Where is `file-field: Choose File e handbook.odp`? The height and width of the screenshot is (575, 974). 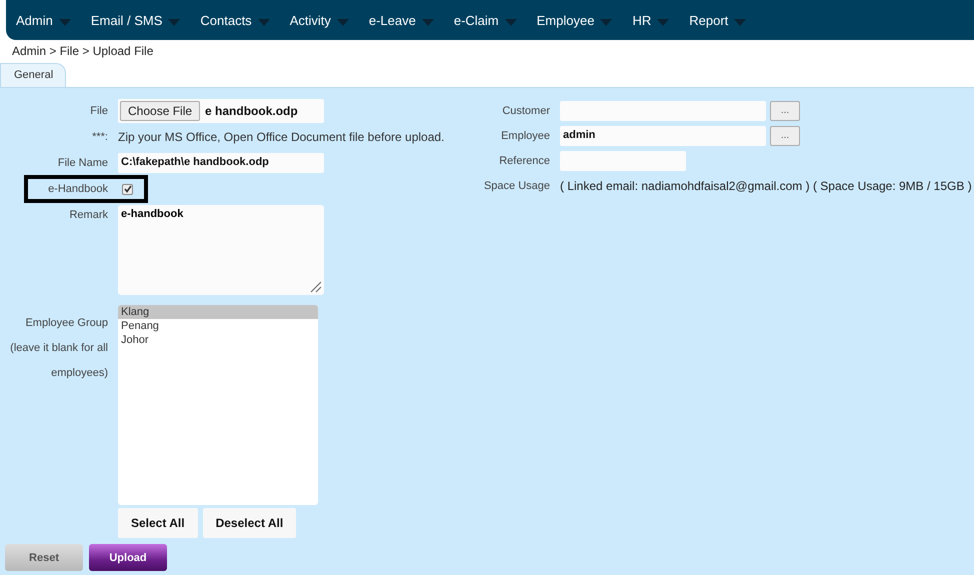
file-field: Choose File e handbook.odp is located at coordinates (221, 111).